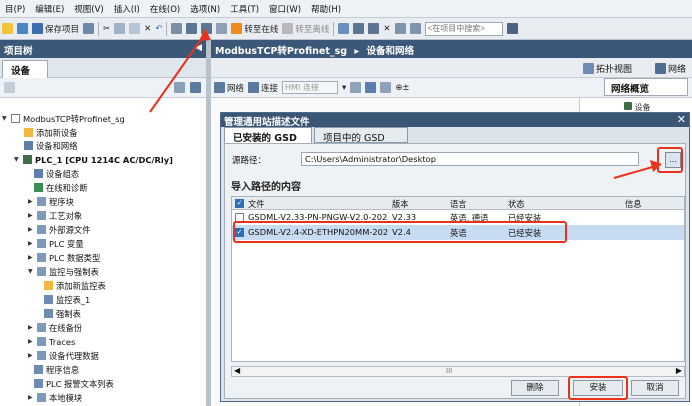 Image resolution: width=692 pixels, height=406 pixels. Describe the element at coordinates (254, 29) in the screenshot. I see `go-online-button: 转至在线` at that location.